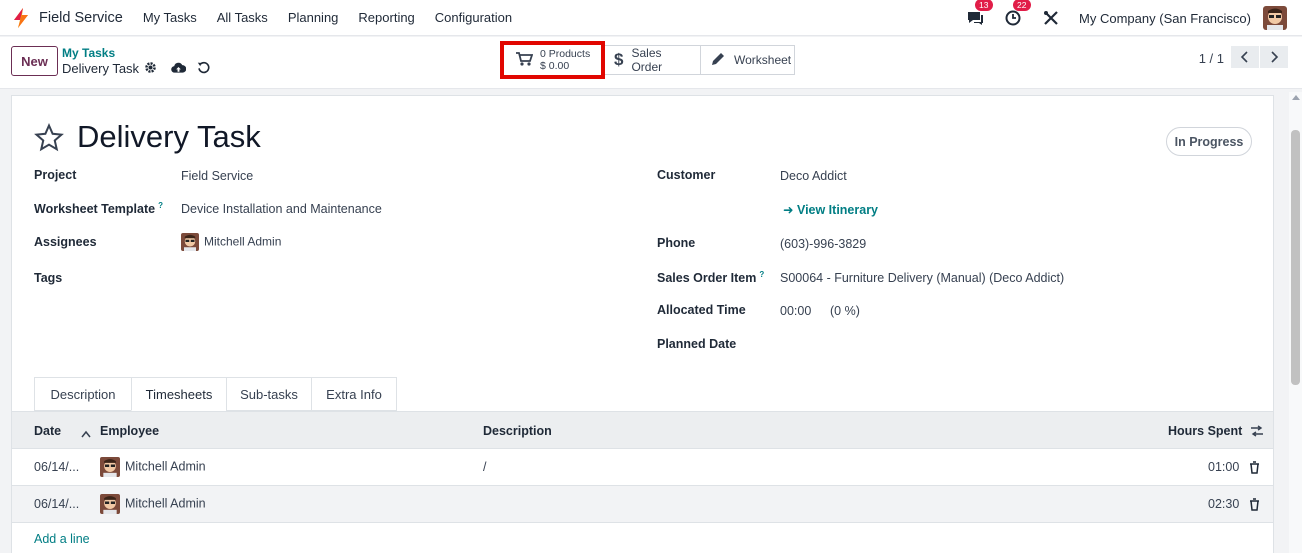  I want to click on row-hours: 02:30, so click(1223, 504).